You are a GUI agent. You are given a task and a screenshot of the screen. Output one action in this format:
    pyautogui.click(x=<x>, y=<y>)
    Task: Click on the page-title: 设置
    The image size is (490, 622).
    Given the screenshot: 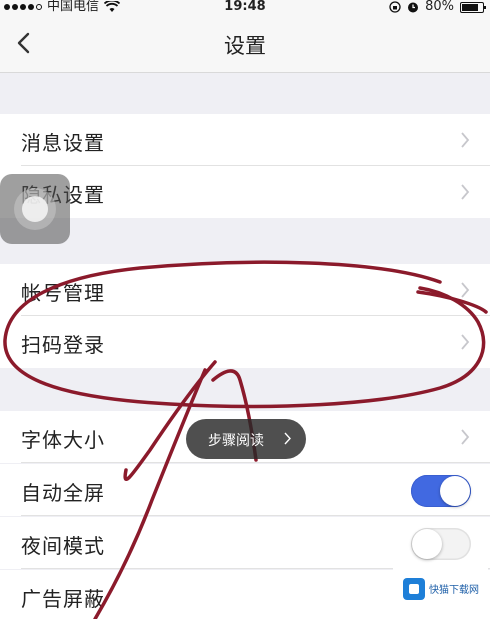 What is the action you would take?
    pyautogui.click(x=245, y=46)
    